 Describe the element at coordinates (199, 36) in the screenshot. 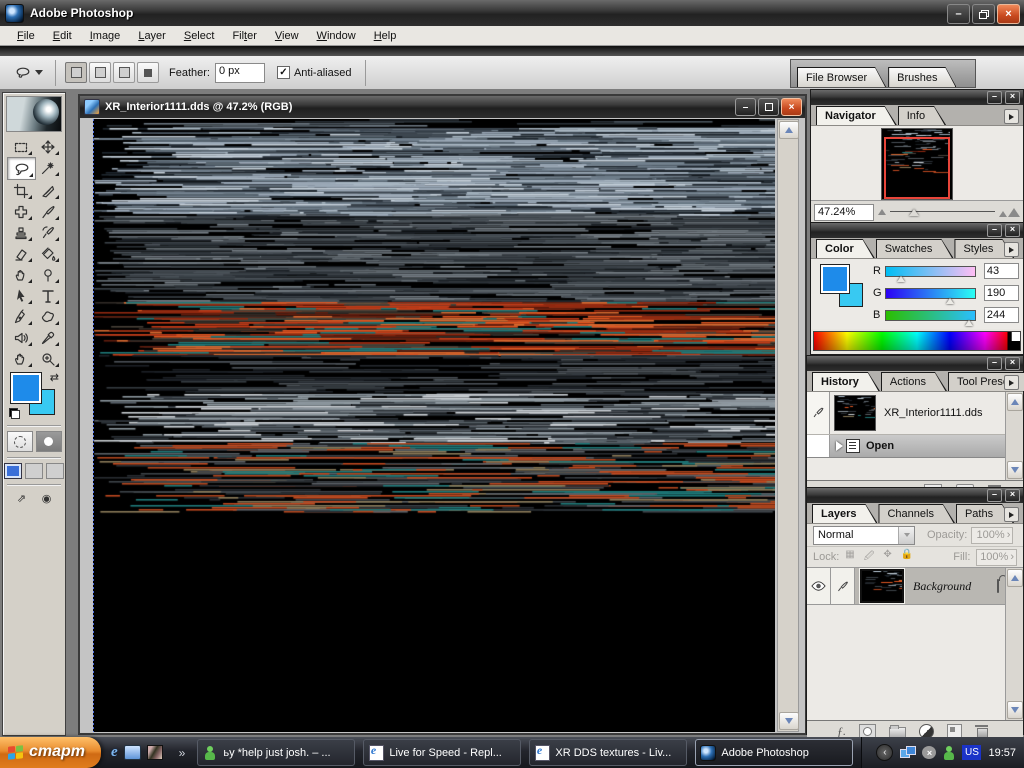

I see `menu-select: Select` at that location.